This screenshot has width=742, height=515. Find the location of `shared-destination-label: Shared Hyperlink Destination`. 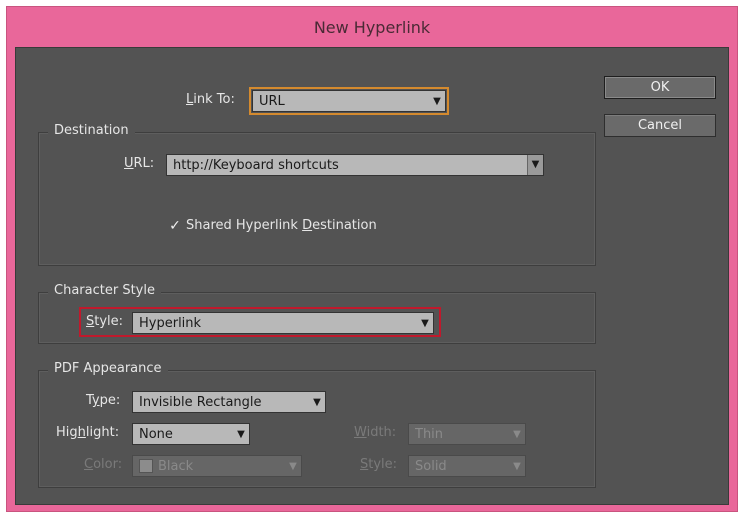

shared-destination-label: Shared Hyperlink Destination is located at coordinates (281, 225).